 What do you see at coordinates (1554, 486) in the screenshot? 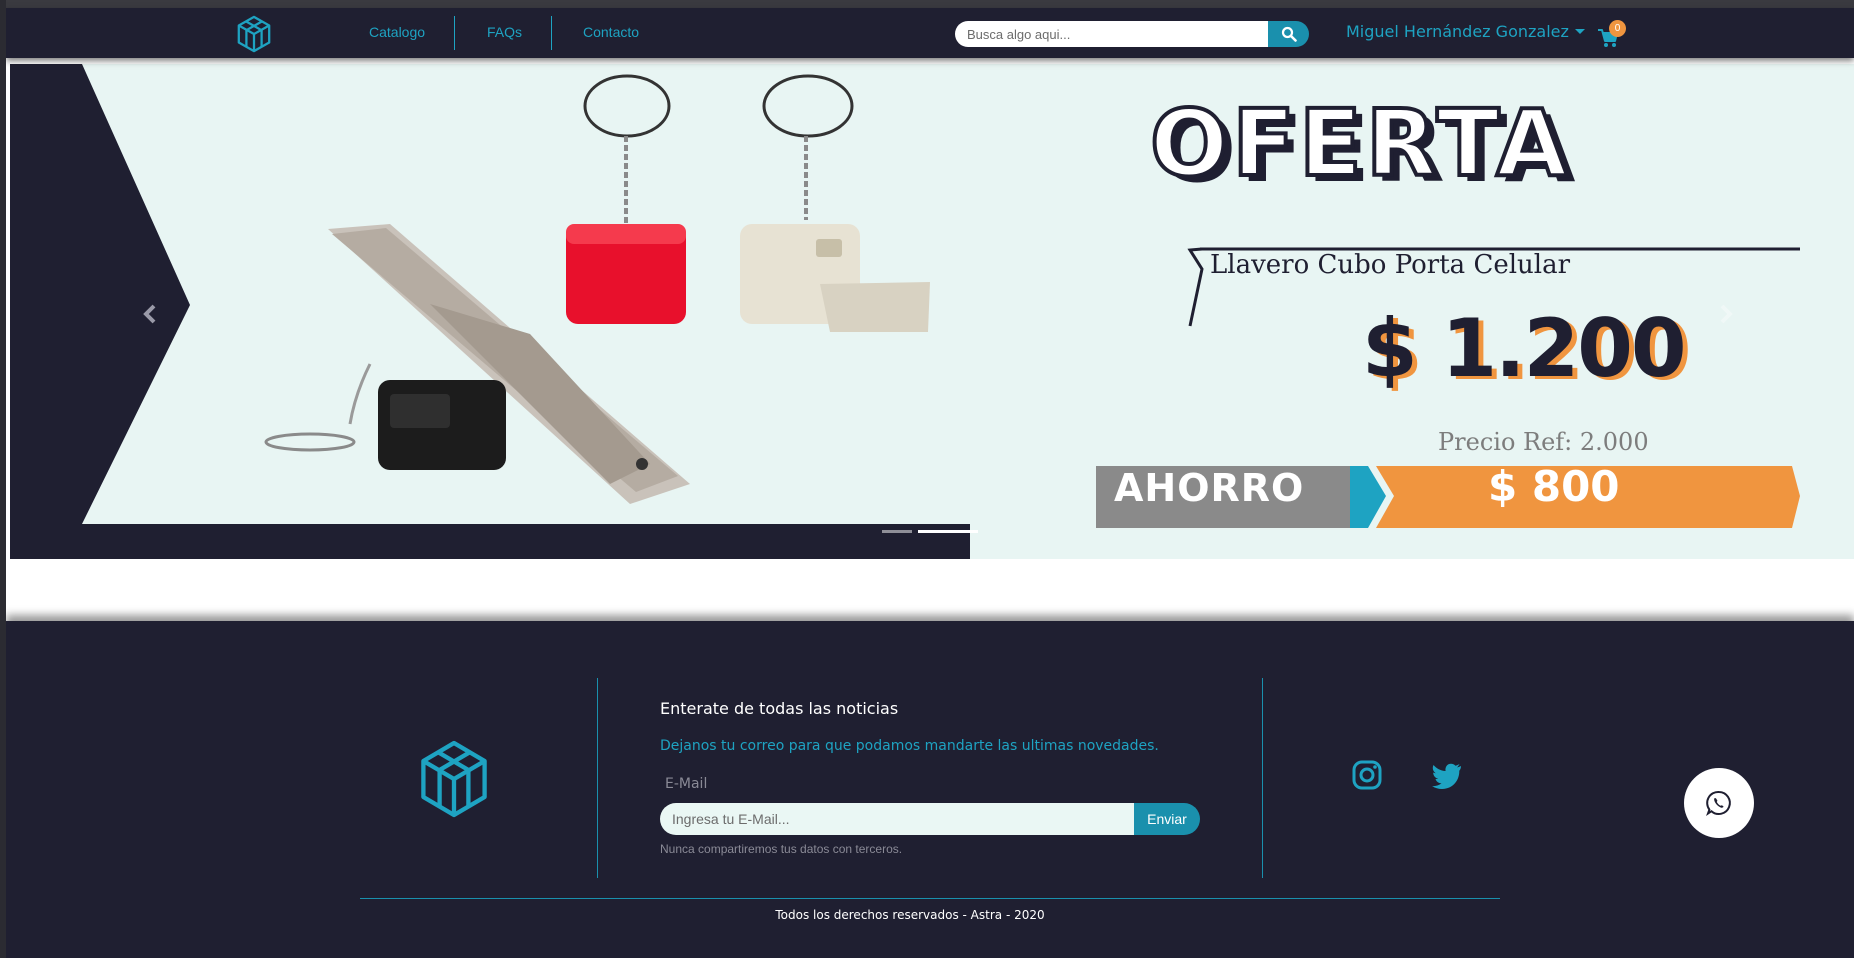
I see `savings-value: $ 800` at bounding box center [1554, 486].